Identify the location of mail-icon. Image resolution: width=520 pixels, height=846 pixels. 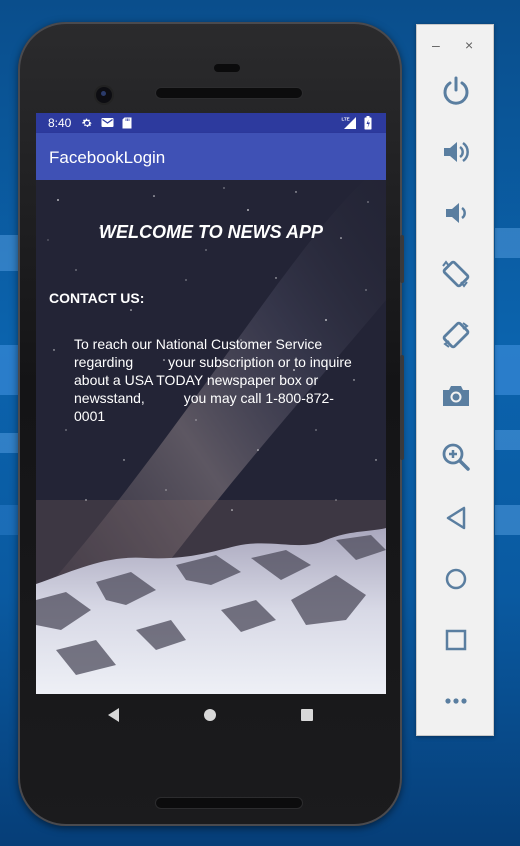
(107, 124).